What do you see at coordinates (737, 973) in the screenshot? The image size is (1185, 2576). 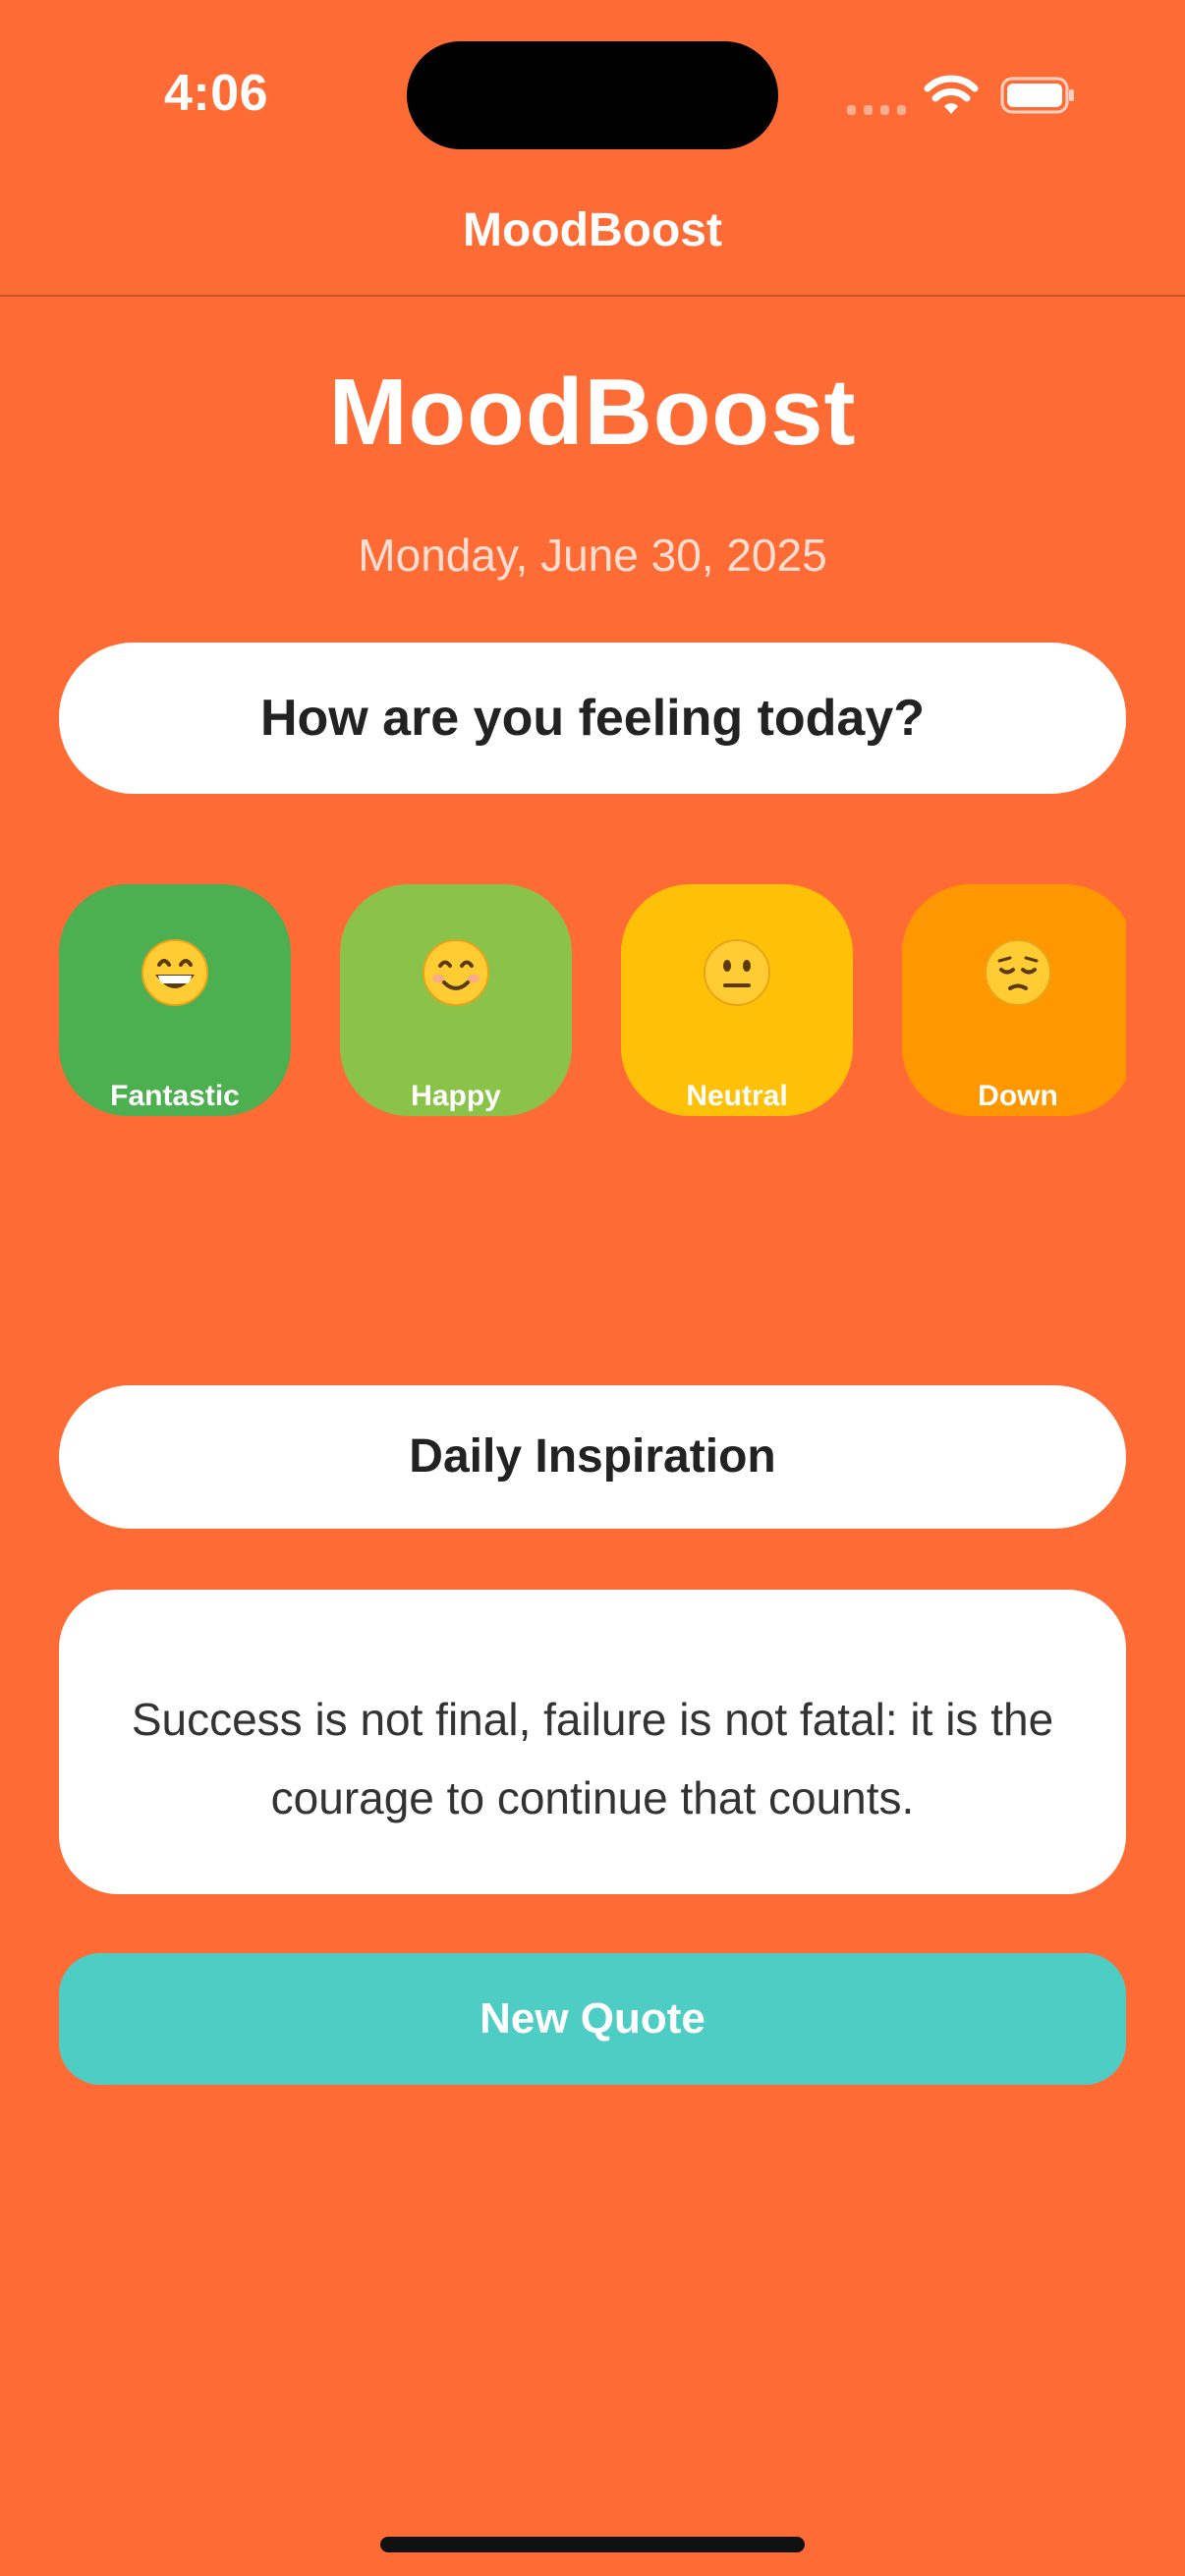 I see `neutral-face-icon` at bounding box center [737, 973].